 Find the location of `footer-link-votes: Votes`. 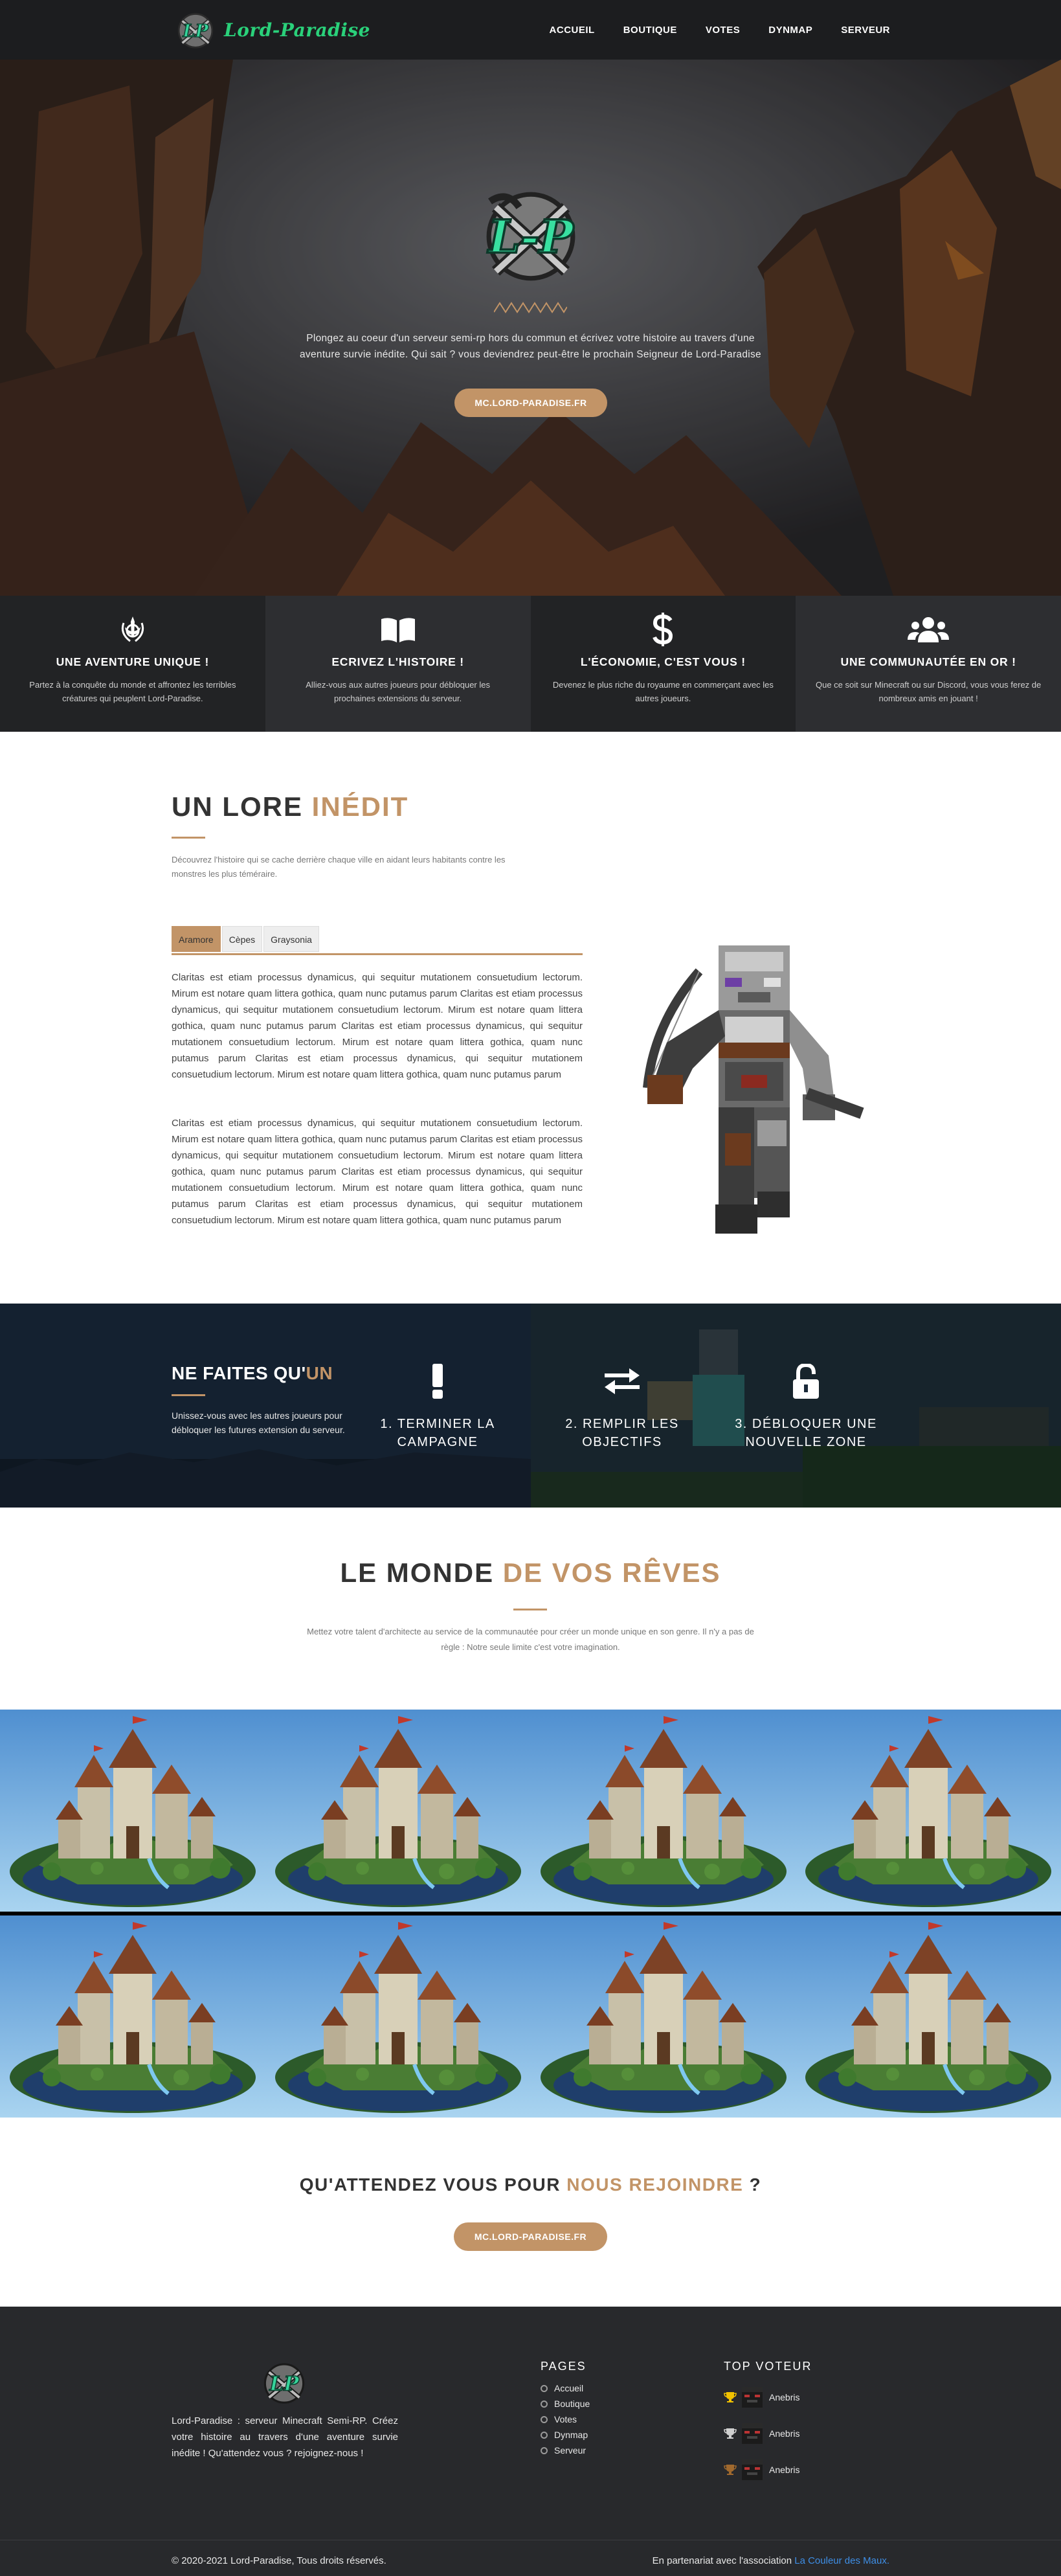

footer-link-votes: Votes is located at coordinates (565, 2419).